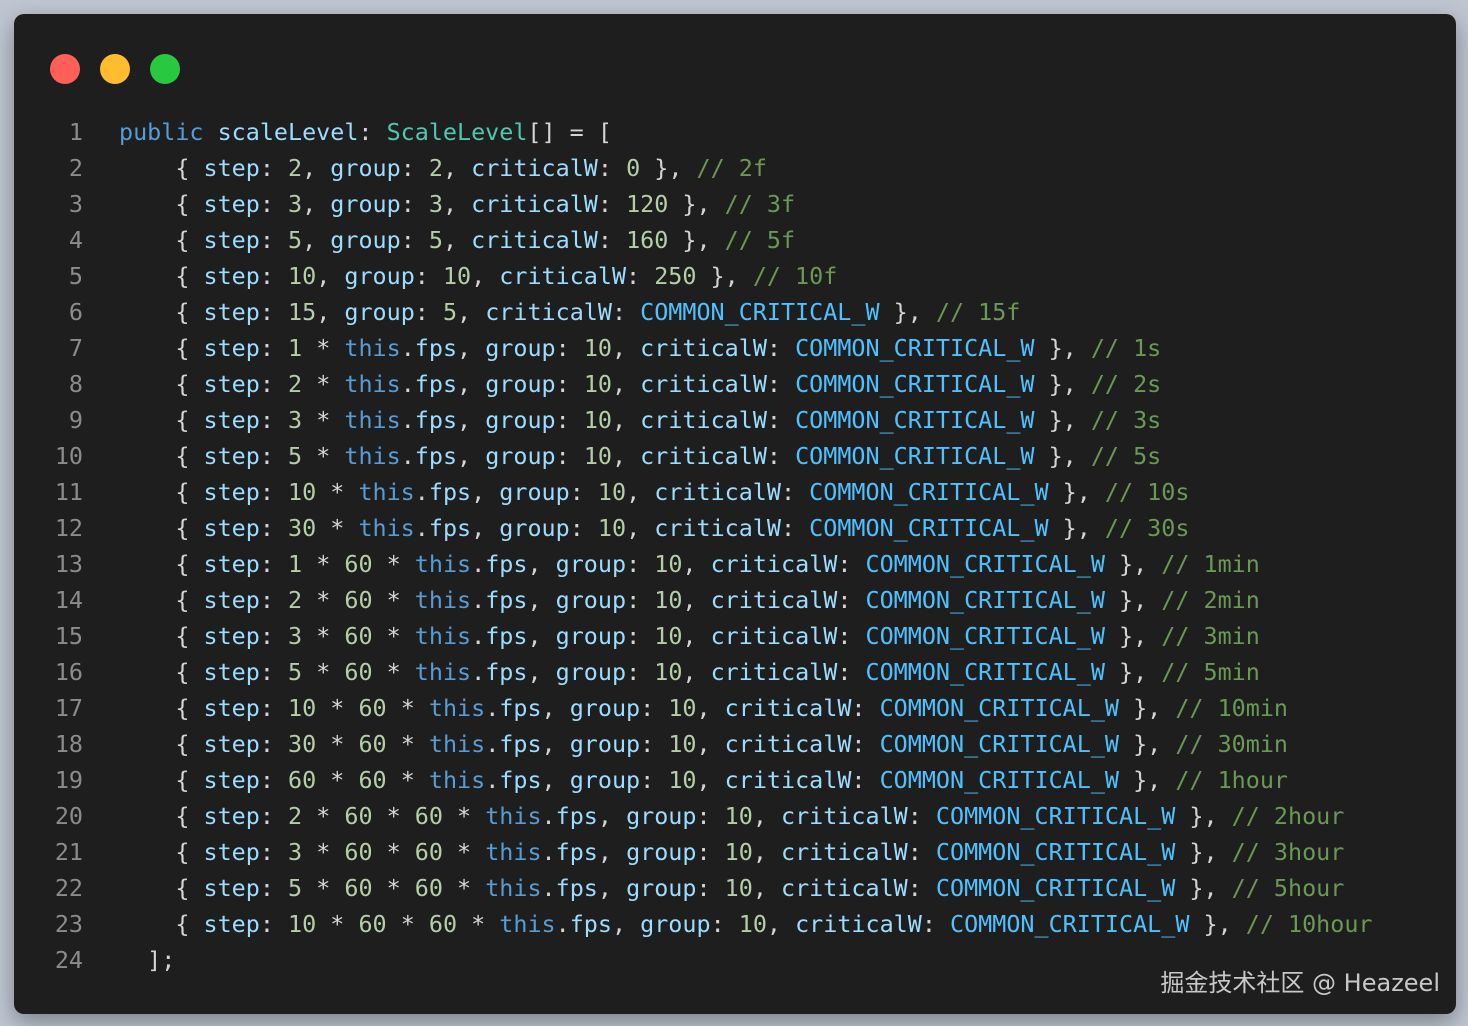  I want to click on line-number: 2, so click(75, 168).